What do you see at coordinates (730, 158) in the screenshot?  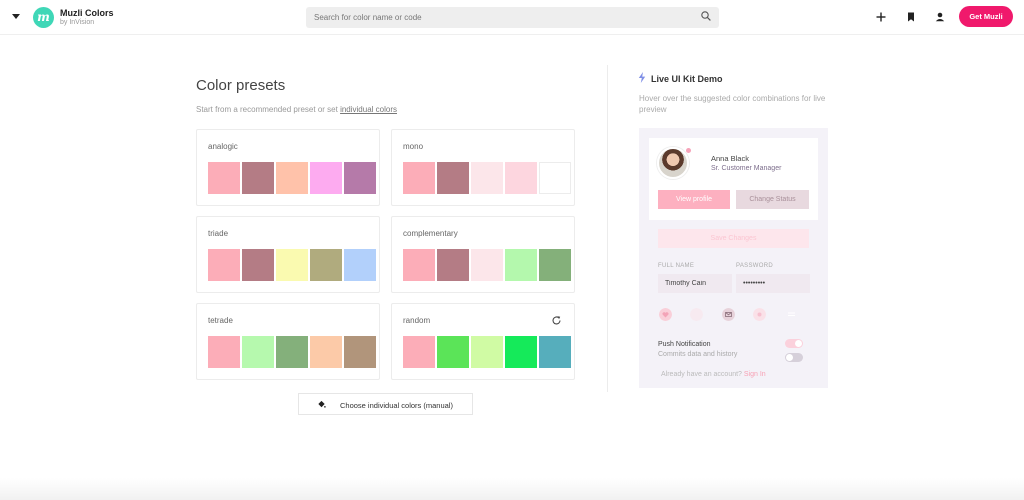 I see `profile-name: Anna Black` at bounding box center [730, 158].